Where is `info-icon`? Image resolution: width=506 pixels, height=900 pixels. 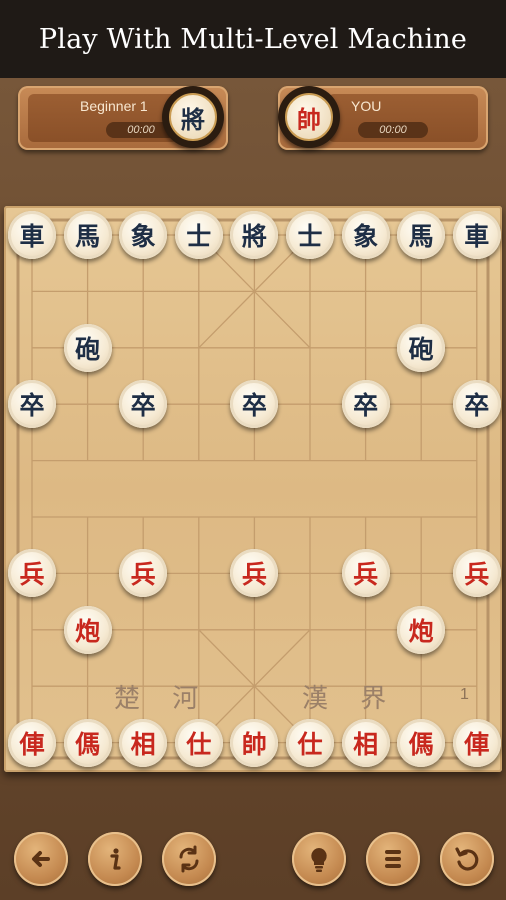
info-icon is located at coordinates (115, 859).